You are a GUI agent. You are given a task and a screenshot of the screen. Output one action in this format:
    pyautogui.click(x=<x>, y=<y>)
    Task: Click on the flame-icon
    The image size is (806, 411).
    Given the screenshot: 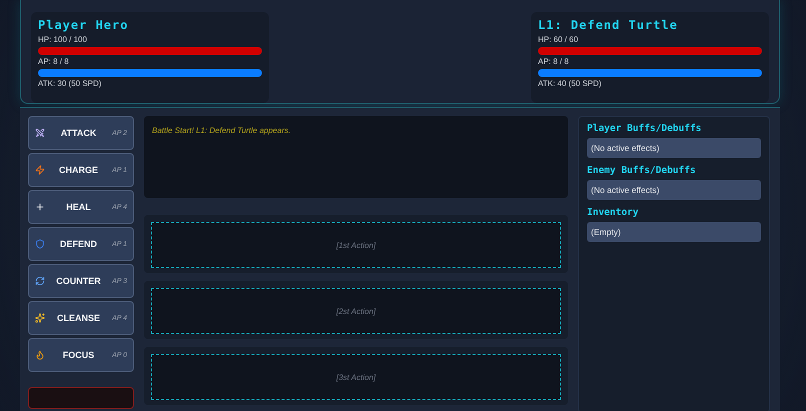 What is the action you would take?
    pyautogui.click(x=40, y=355)
    